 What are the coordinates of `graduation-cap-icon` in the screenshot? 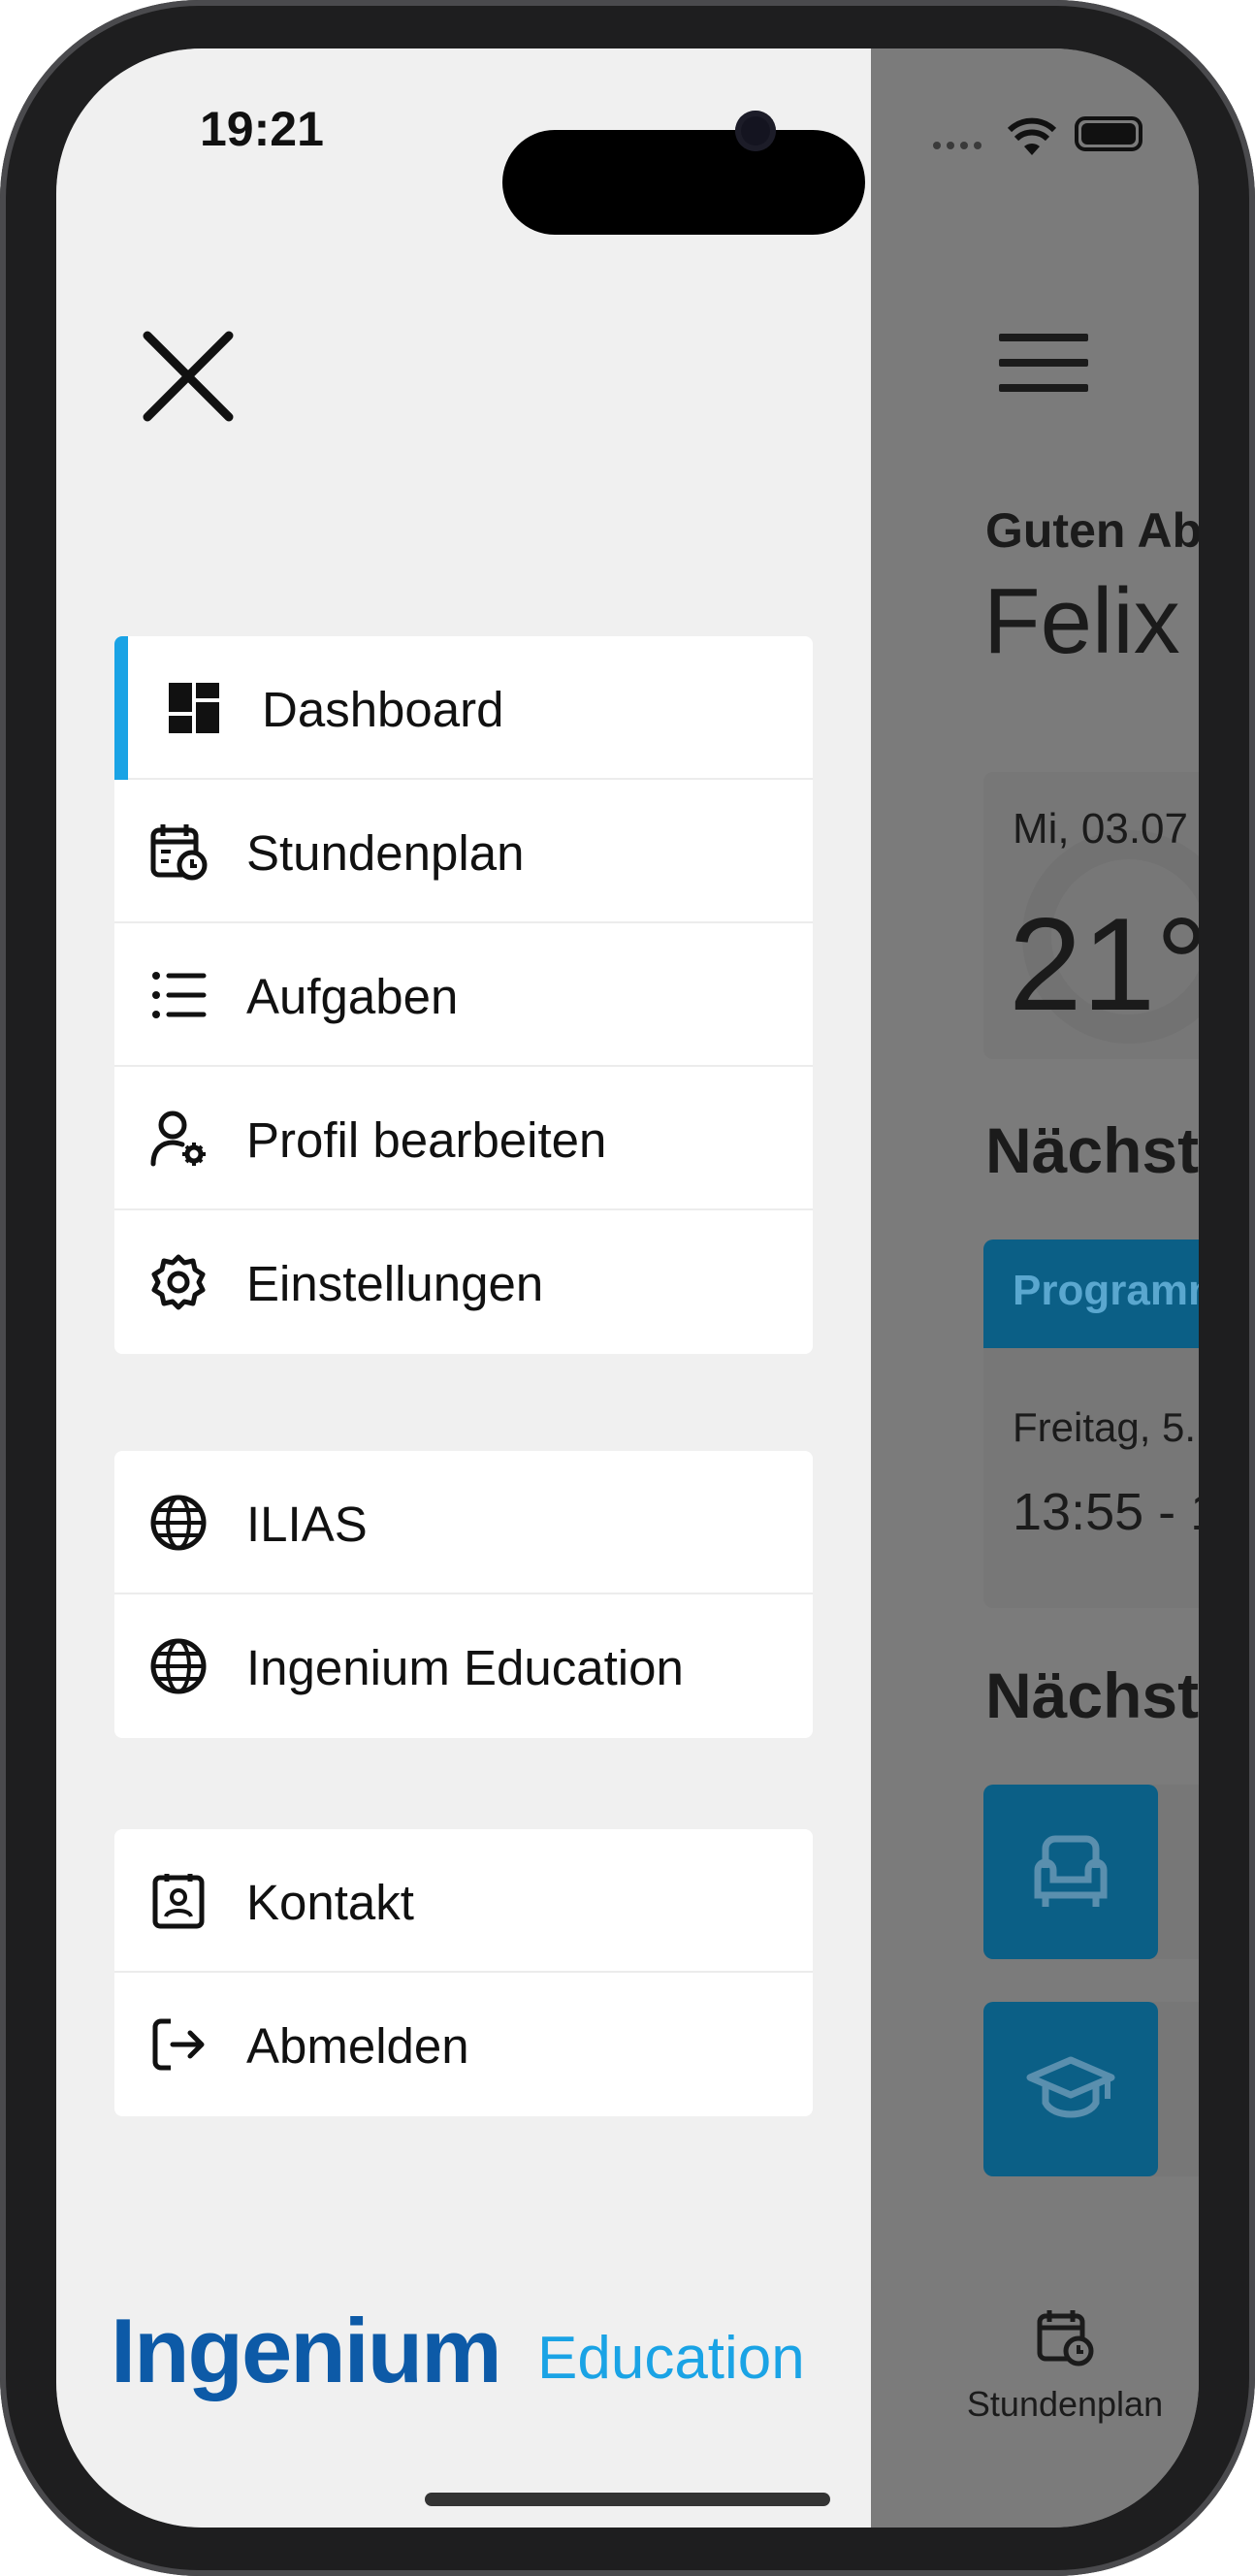 It's located at (1071, 2087).